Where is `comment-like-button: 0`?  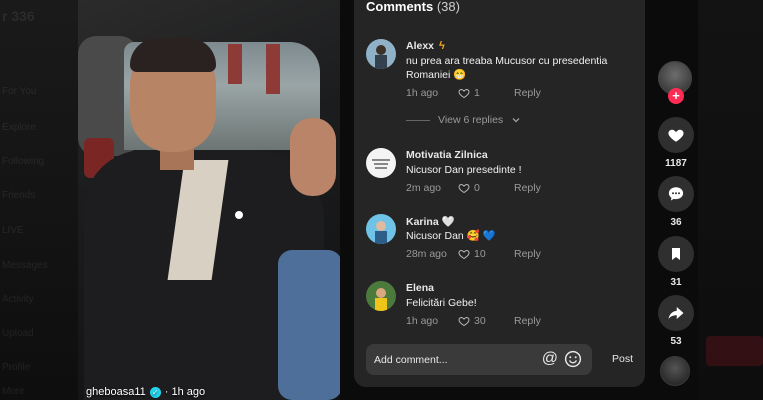
comment-like-button: 0 is located at coordinates (486, 188).